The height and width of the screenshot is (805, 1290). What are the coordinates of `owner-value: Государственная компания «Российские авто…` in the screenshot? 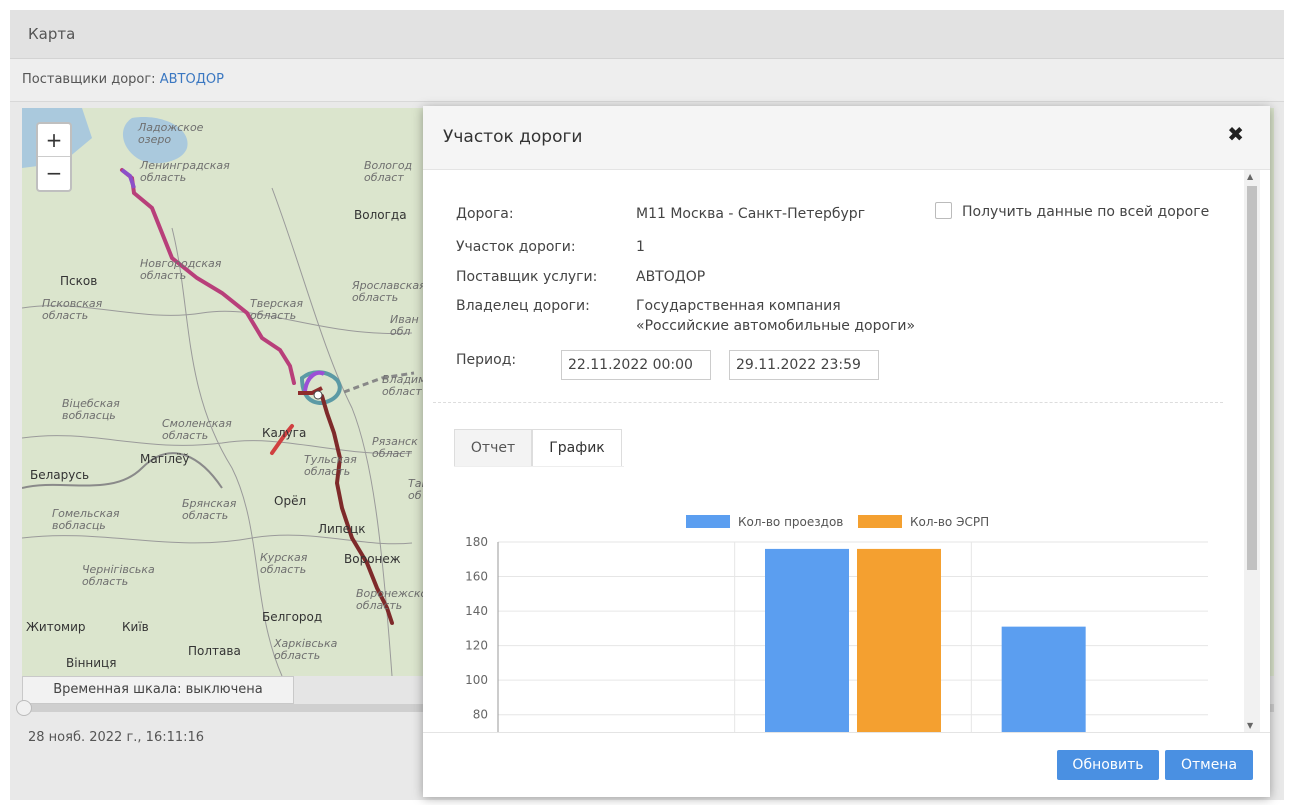 It's located at (776, 316).